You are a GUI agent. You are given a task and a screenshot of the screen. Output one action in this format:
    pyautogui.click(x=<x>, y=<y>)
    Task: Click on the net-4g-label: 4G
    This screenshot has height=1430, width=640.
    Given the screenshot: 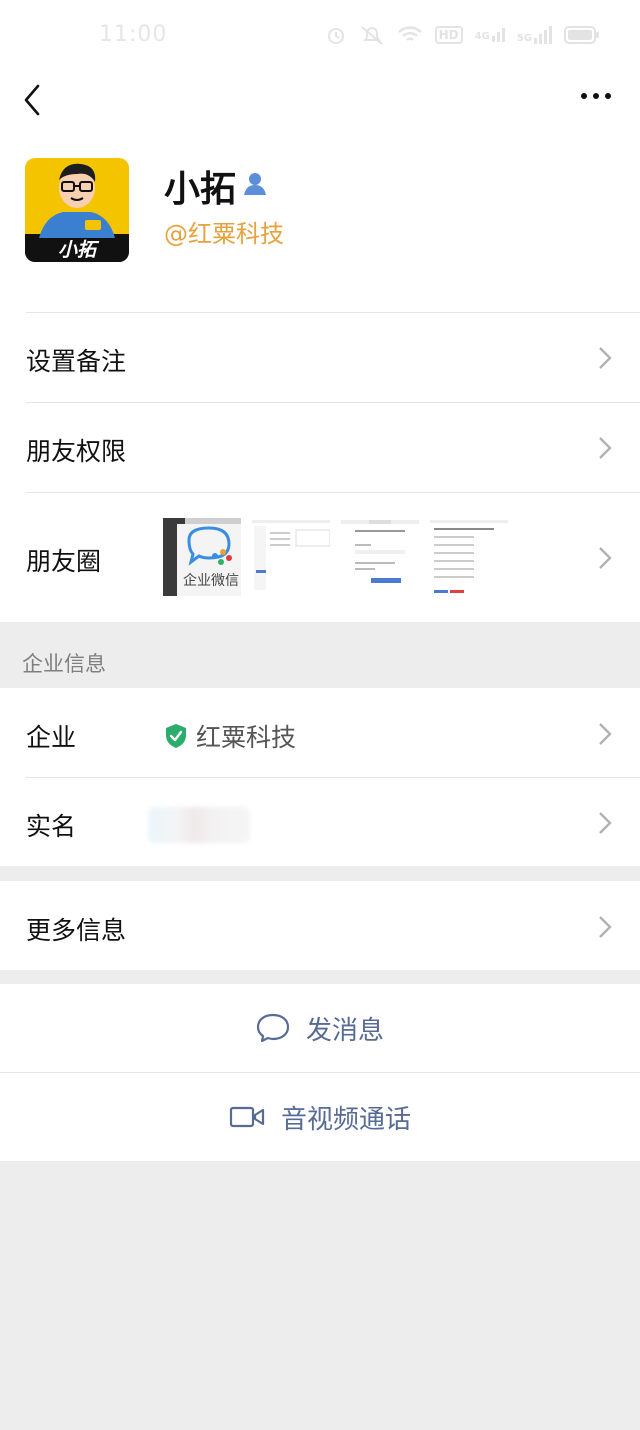 What is the action you would take?
    pyautogui.click(x=482, y=36)
    